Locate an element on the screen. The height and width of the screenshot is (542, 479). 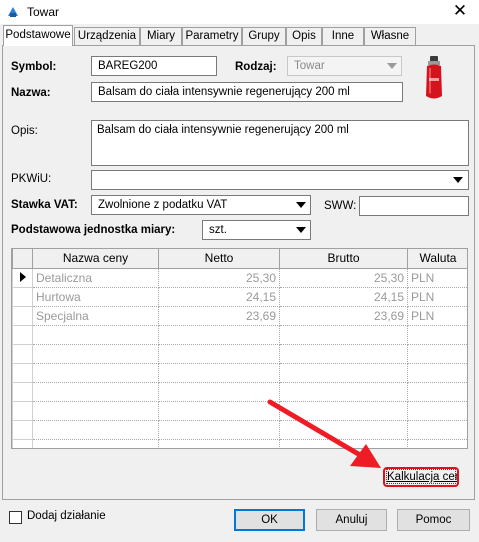
annotation-arrow is located at coordinates (324, 433).